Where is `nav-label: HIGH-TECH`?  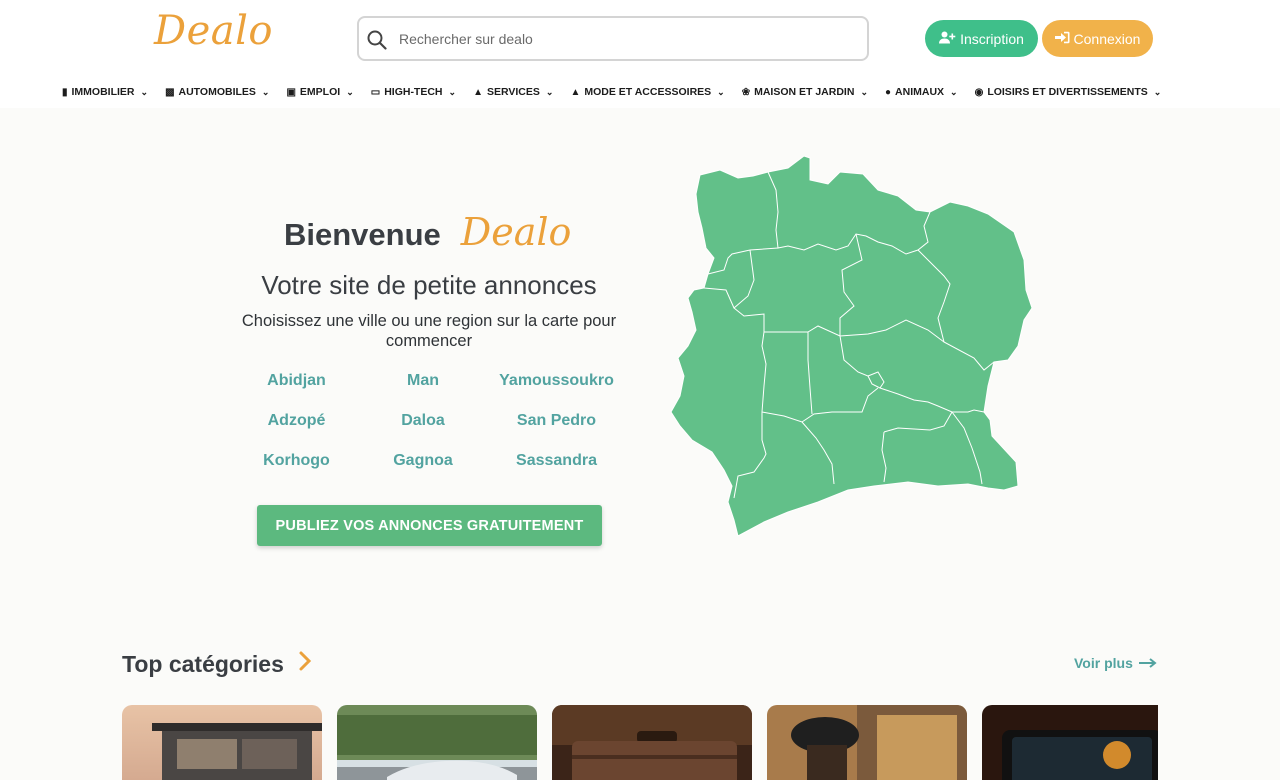
nav-label: HIGH-TECH is located at coordinates (413, 92).